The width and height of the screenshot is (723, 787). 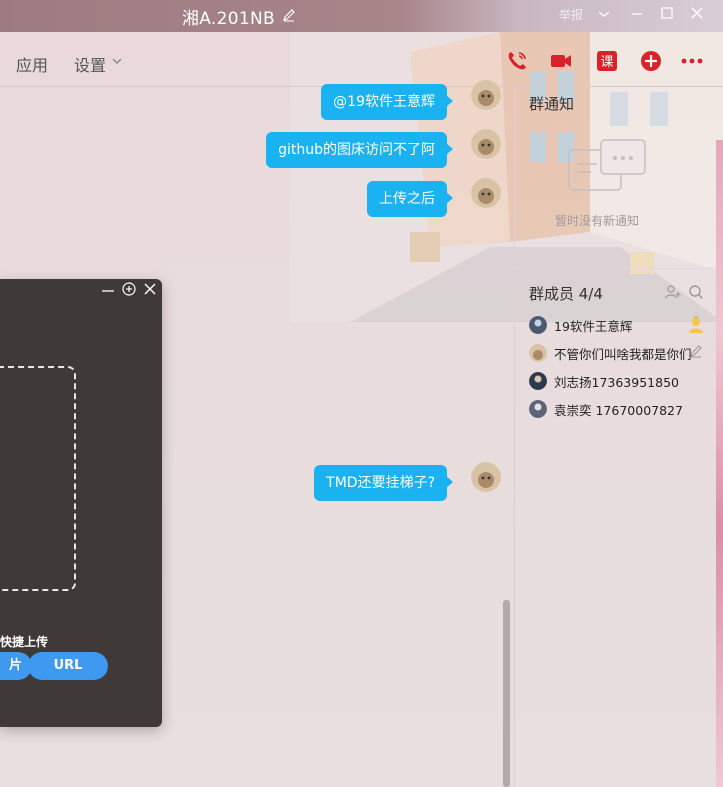 I want to click on tab-apps: 应用, so click(x=32, y=64).